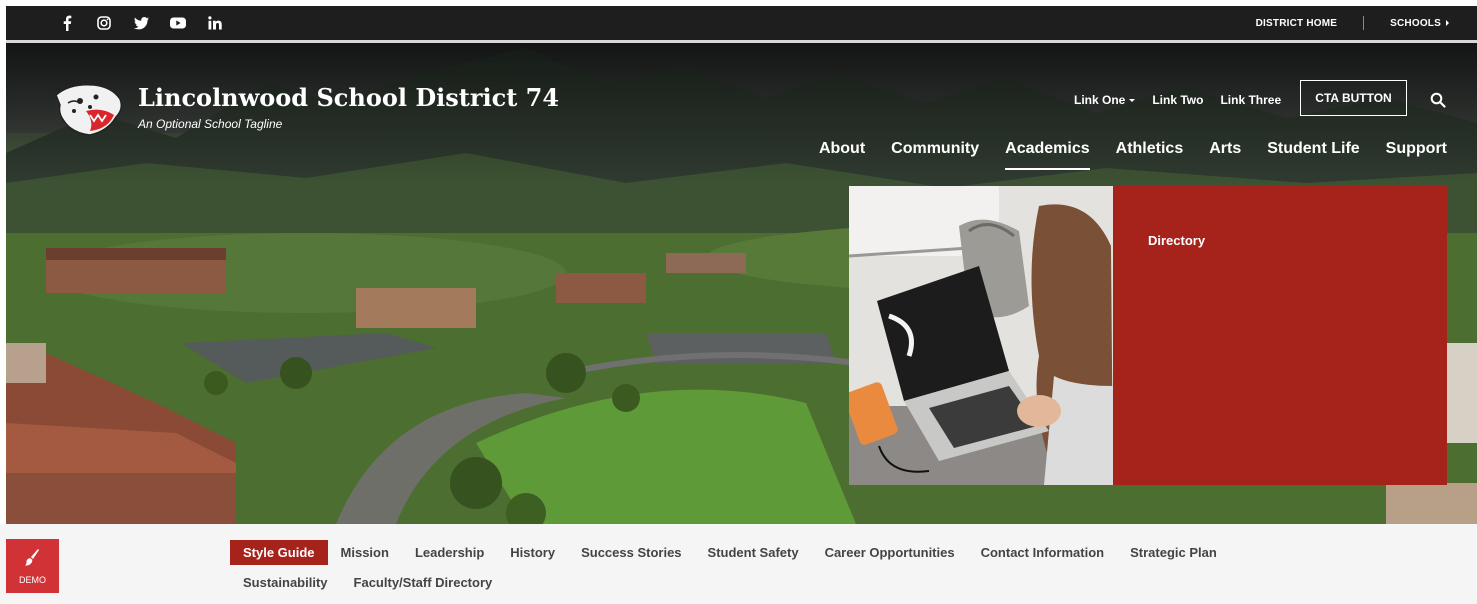 The image size is (1477, 604). What do you see at coordinates (1447, 22) in the screenshot?
I see `chevron-right-icon` at bounding box center [1447, 22].